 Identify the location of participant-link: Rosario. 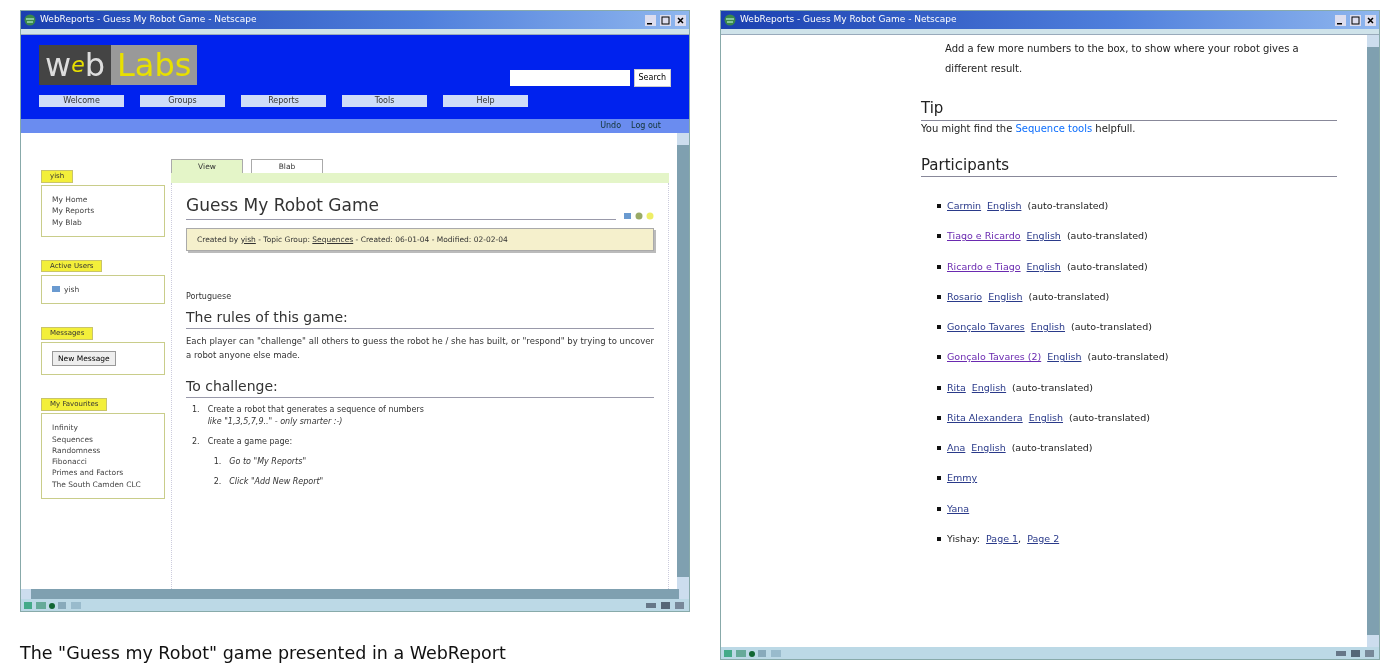
(965, 296).